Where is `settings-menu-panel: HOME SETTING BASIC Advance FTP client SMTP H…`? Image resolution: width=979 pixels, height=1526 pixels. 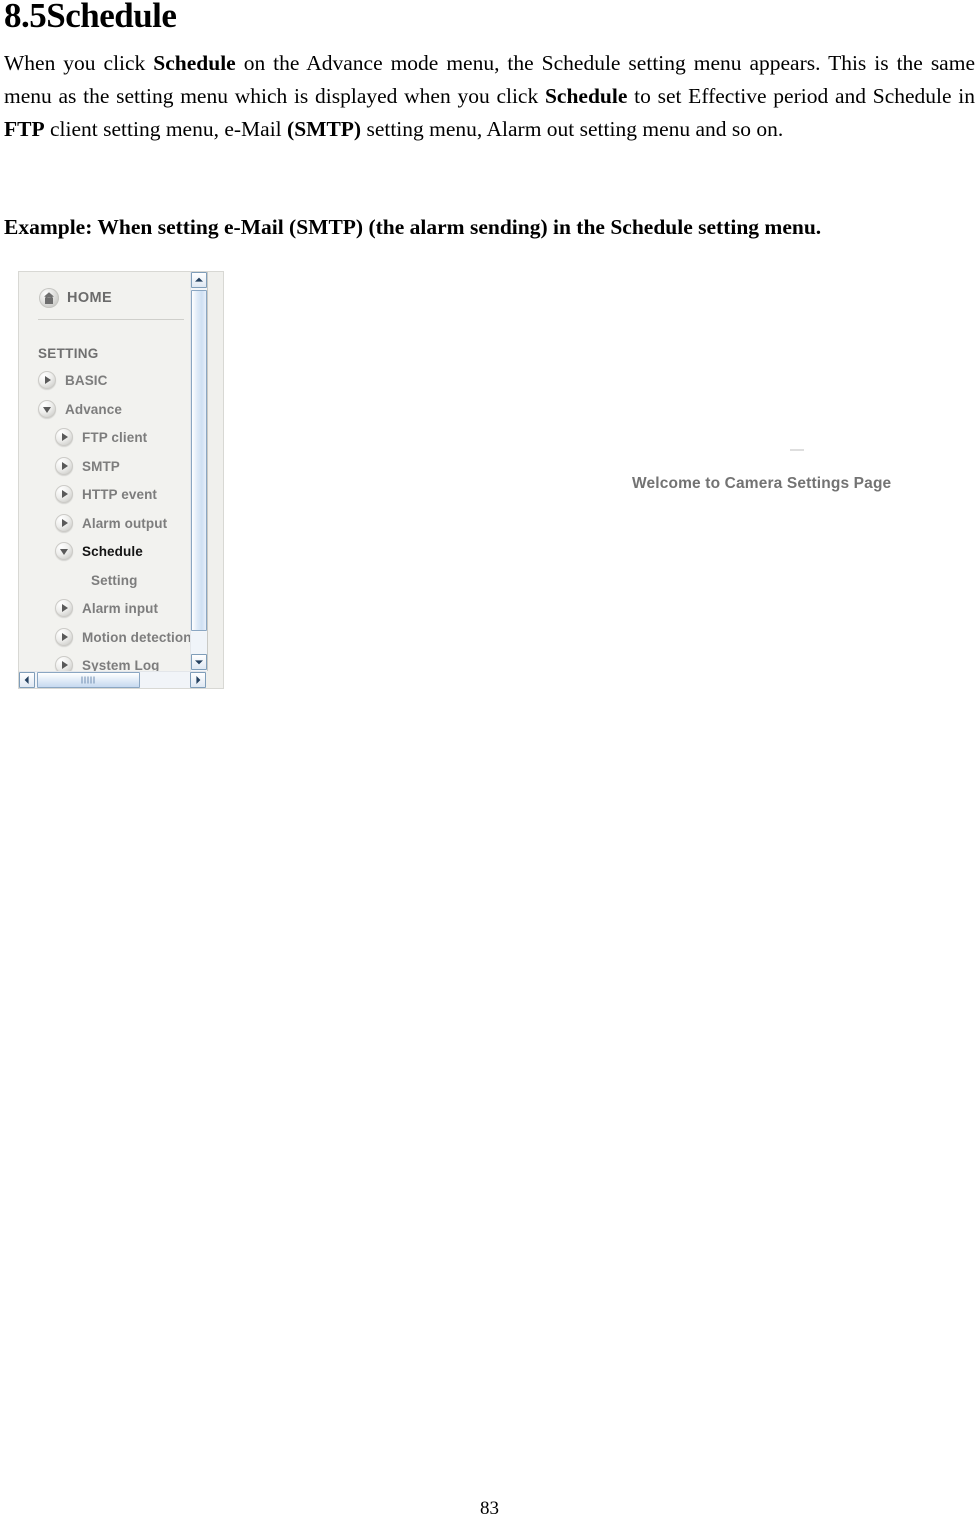
settings-menu-panel: HOME SETTING BASIC Advance FTP client SMTP H… is located at coordinates (113, 472).